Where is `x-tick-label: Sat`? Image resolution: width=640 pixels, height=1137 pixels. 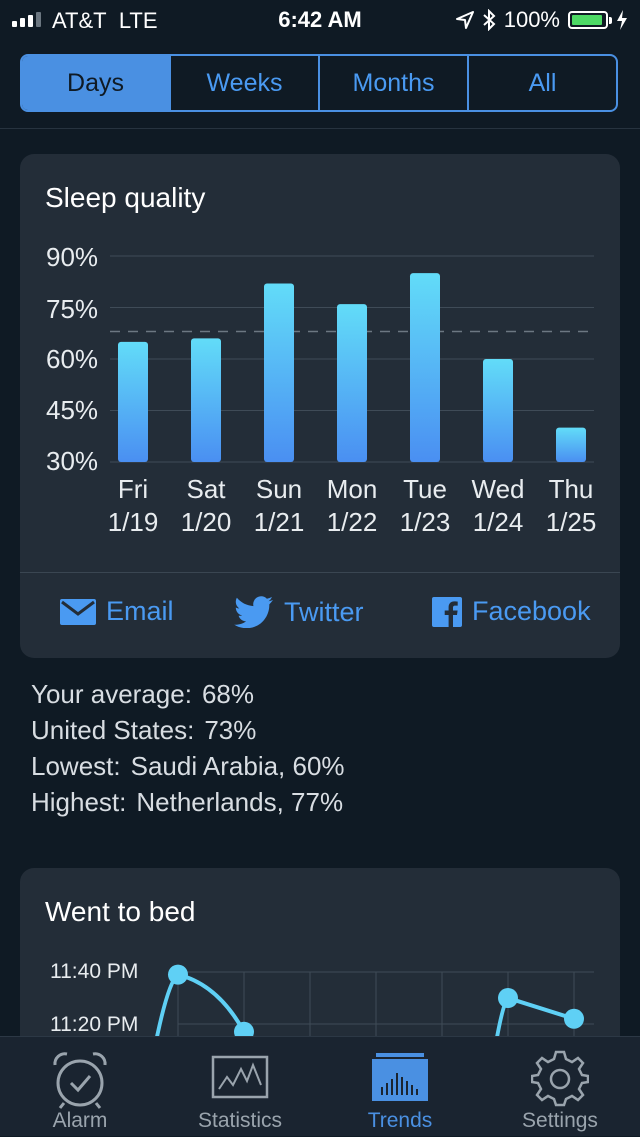
x-tick-label: Sat is located at coordinates (206, 489).